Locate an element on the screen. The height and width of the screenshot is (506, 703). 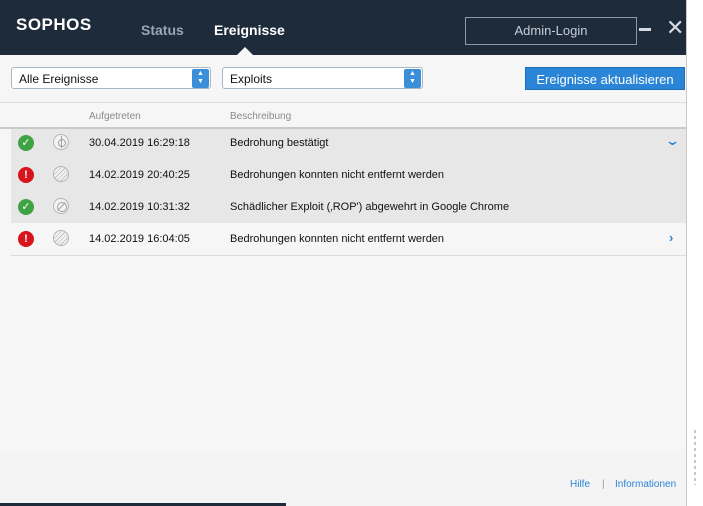
tab-events: Ereignisse is located at coordinates (249, 30).